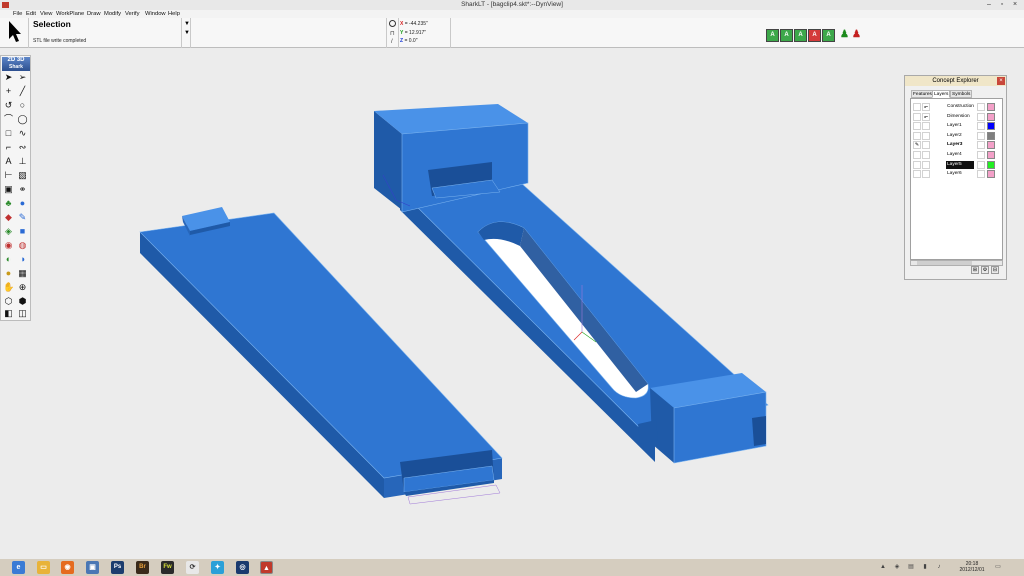  Describe the element at coordinates (939, 567) in the screenshot. I see `volume-icon: ♪` at that location.